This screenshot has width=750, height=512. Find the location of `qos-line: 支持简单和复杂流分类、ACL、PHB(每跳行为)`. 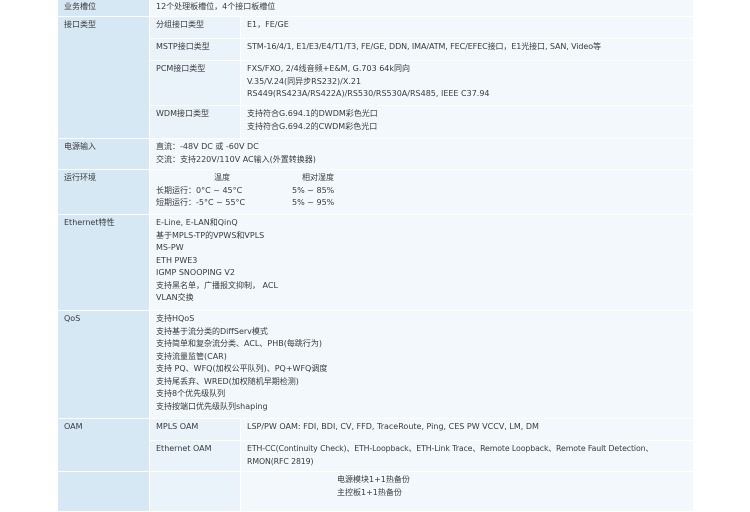

qos-line: 支持简单和复杂流分类、ACL、PHB(每跳行为) is located at coordinates (239, 343).